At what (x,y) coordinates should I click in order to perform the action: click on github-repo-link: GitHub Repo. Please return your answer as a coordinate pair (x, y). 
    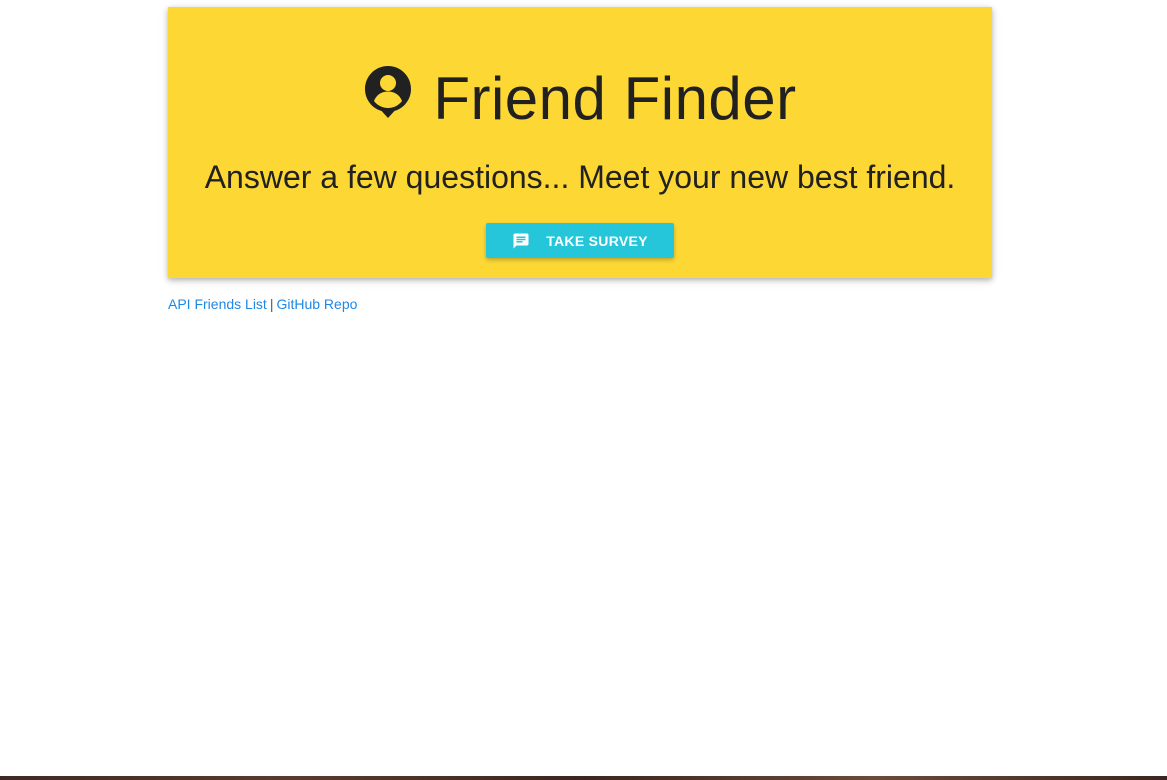
    Looking at the image, I should click on (316, 304).